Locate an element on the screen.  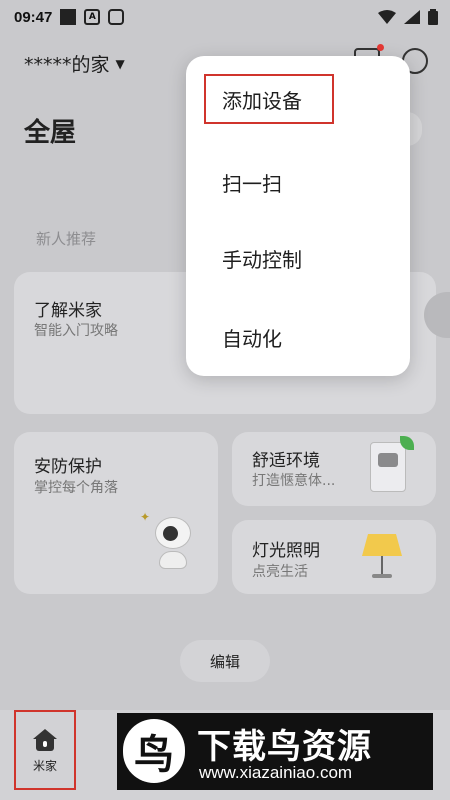
menu-item-scan: 扫一扫 is located at coordinates (252, 182).